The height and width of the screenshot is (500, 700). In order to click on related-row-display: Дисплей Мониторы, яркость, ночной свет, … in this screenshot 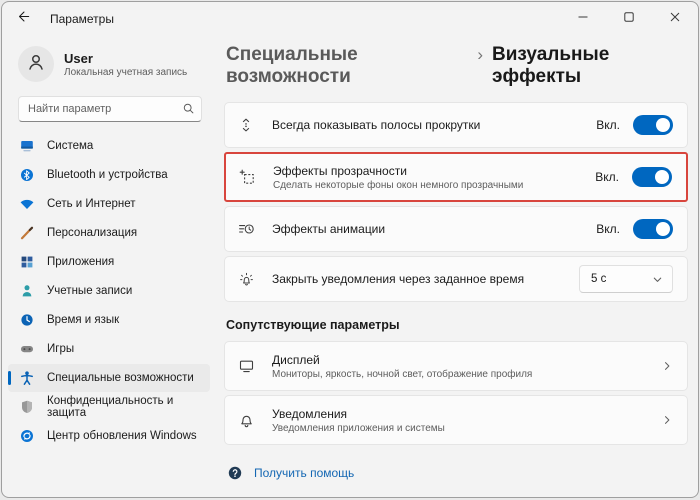, I will do `click(456, 366)`.